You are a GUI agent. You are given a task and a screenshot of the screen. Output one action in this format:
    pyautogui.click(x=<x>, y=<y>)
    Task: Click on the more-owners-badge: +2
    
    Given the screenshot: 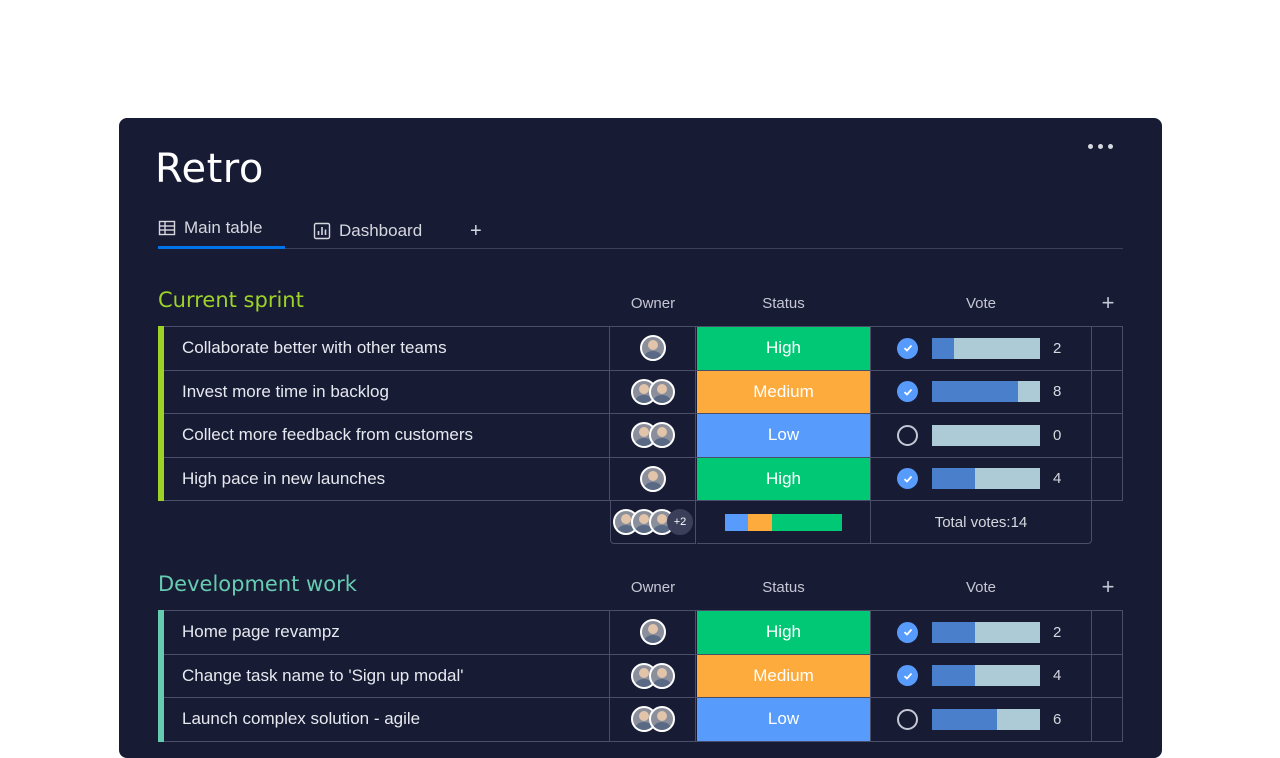 What is the action you would take?
    pyautogui.click(x=680, y=522)
    